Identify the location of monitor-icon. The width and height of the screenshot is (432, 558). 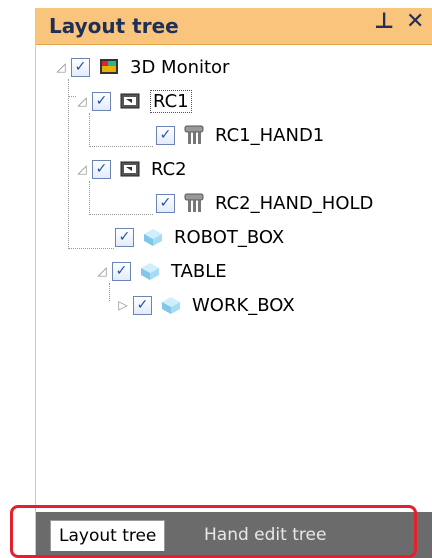
(109, 67).